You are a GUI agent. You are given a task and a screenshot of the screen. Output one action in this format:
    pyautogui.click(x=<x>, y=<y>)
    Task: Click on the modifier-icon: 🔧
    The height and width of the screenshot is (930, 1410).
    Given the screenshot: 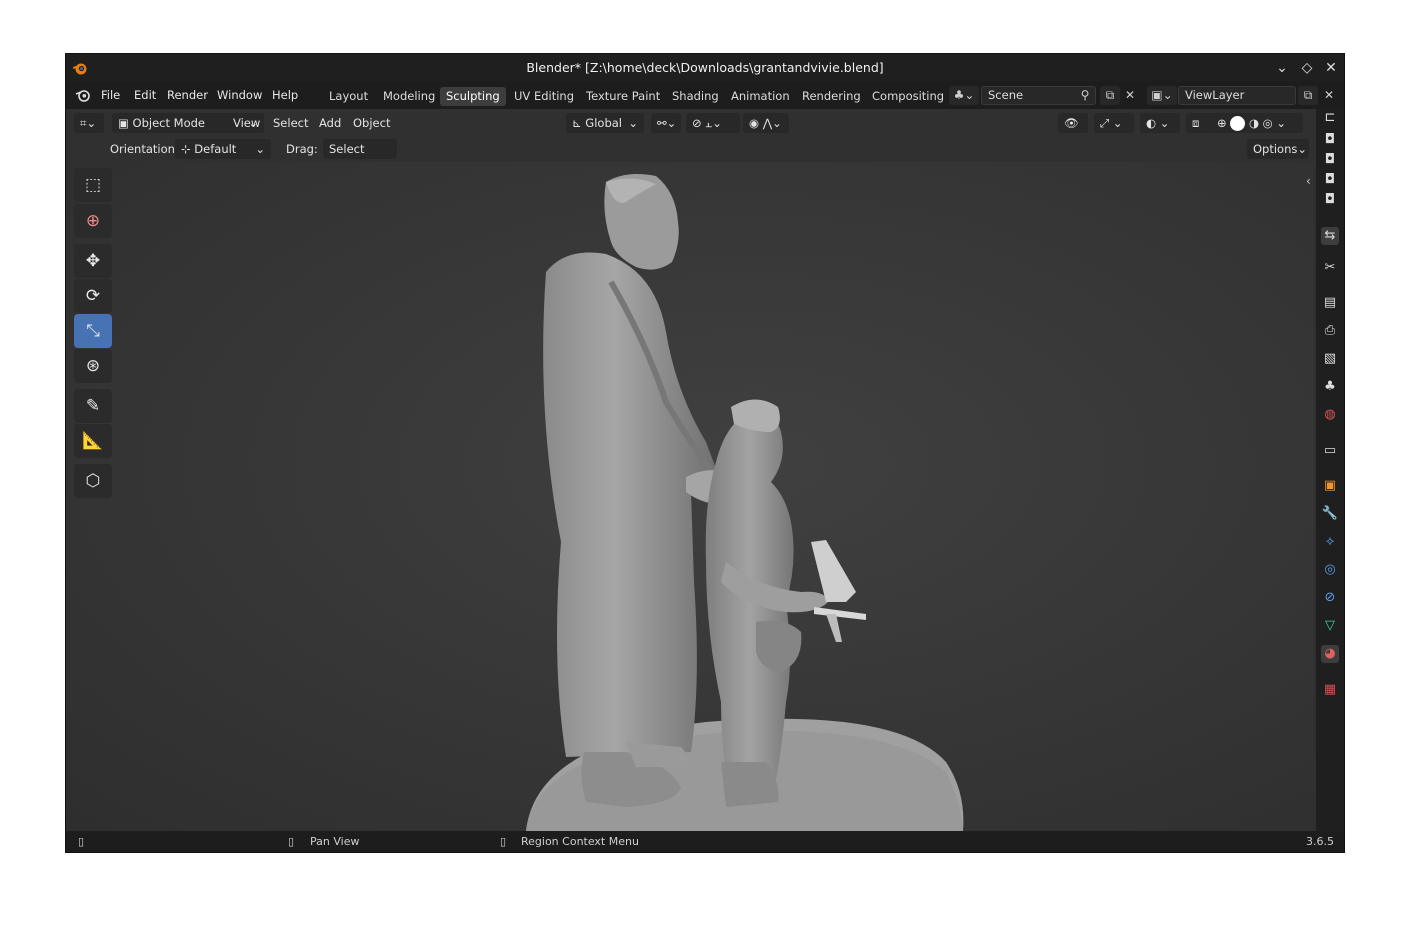 What is the action you would take?
    pyautogui.click(x=1330, y=514)
    